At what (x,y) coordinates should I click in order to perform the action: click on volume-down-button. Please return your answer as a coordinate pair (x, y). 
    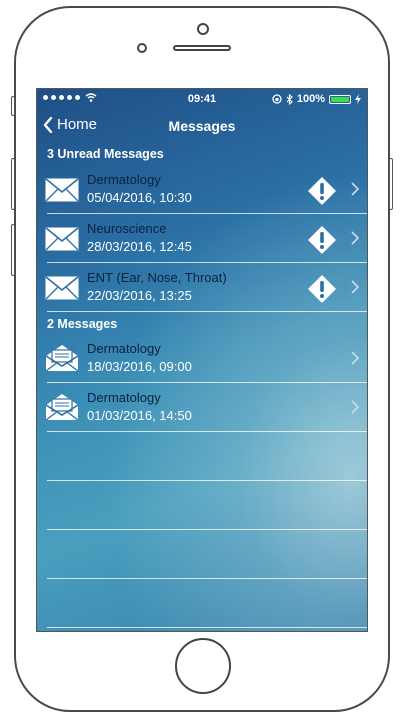
    Looking at the image, I should click on (13, 250).